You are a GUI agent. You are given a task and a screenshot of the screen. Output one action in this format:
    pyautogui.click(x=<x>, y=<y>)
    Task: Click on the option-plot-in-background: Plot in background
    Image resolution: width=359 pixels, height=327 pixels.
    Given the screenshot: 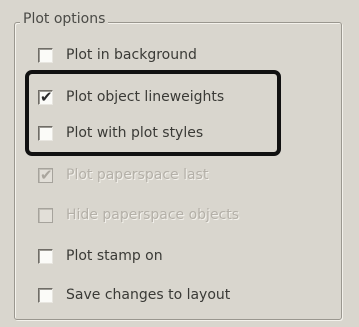 What is the action you would take?
    pyautogui.click(x=117, y=55)
    